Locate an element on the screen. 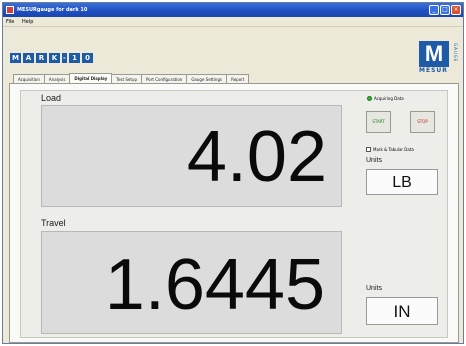 The image size is (466, 346). maximize-icon: □ is located at coordinates (445, 10).